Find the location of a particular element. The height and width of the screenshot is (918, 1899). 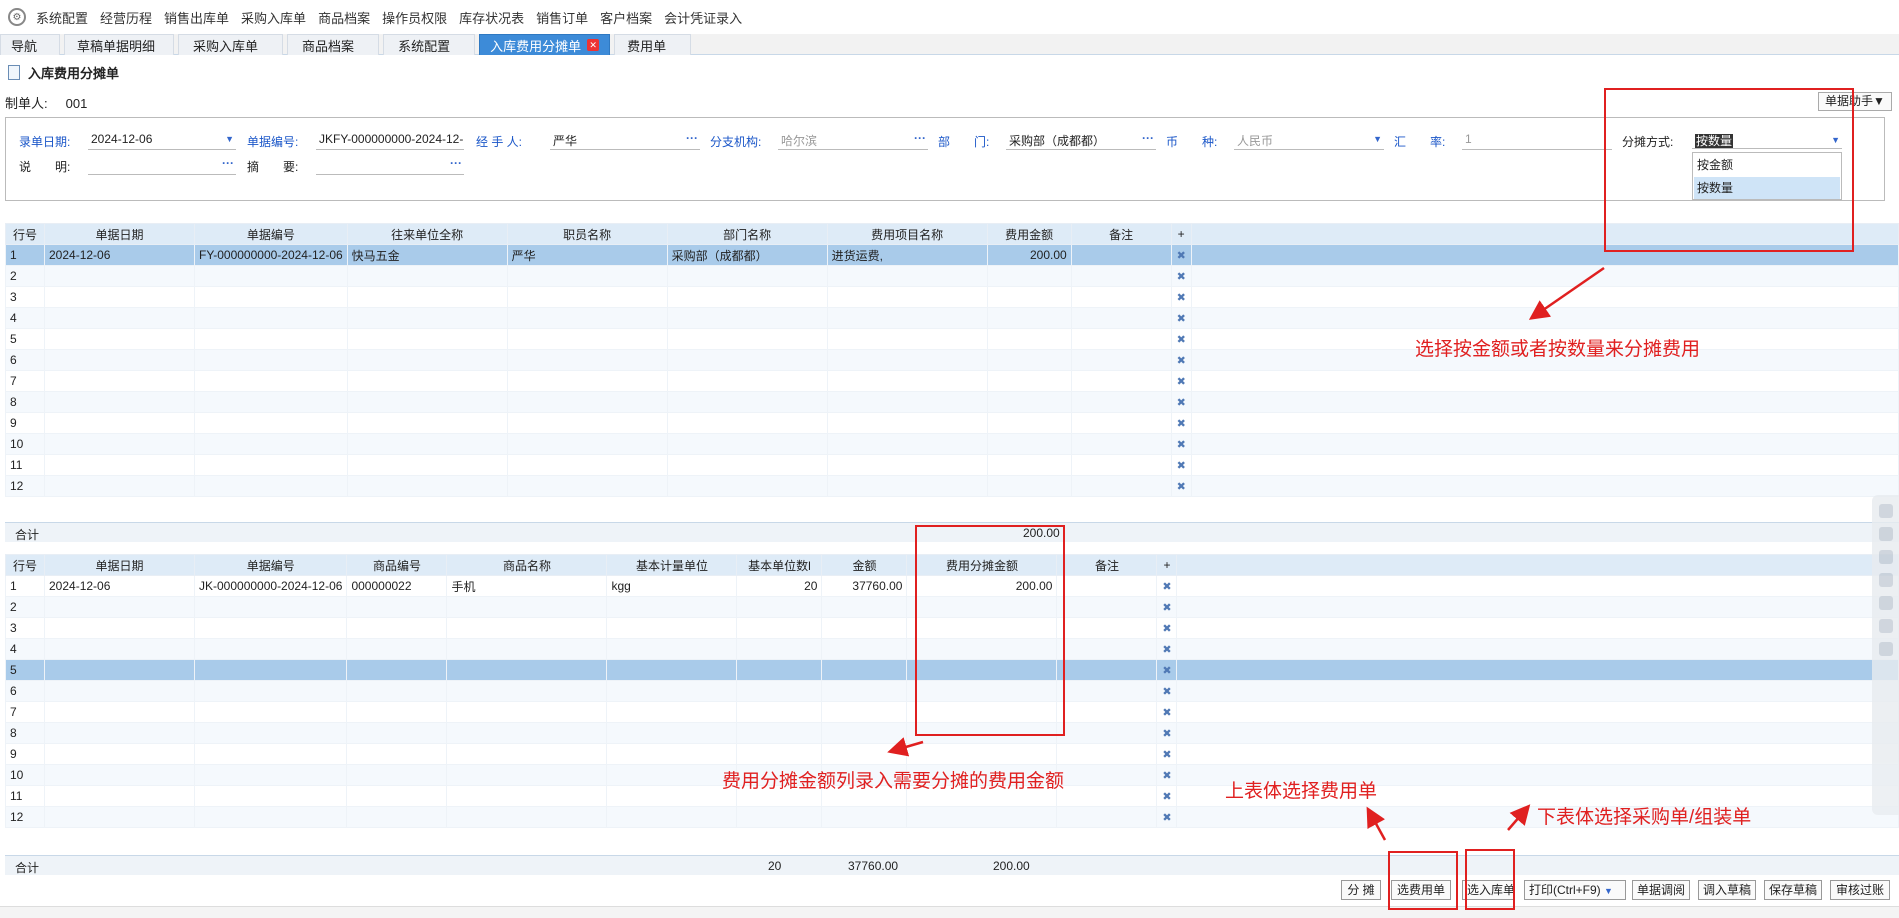

tab-expense: 费用单 is located at coordinates (653, 44).